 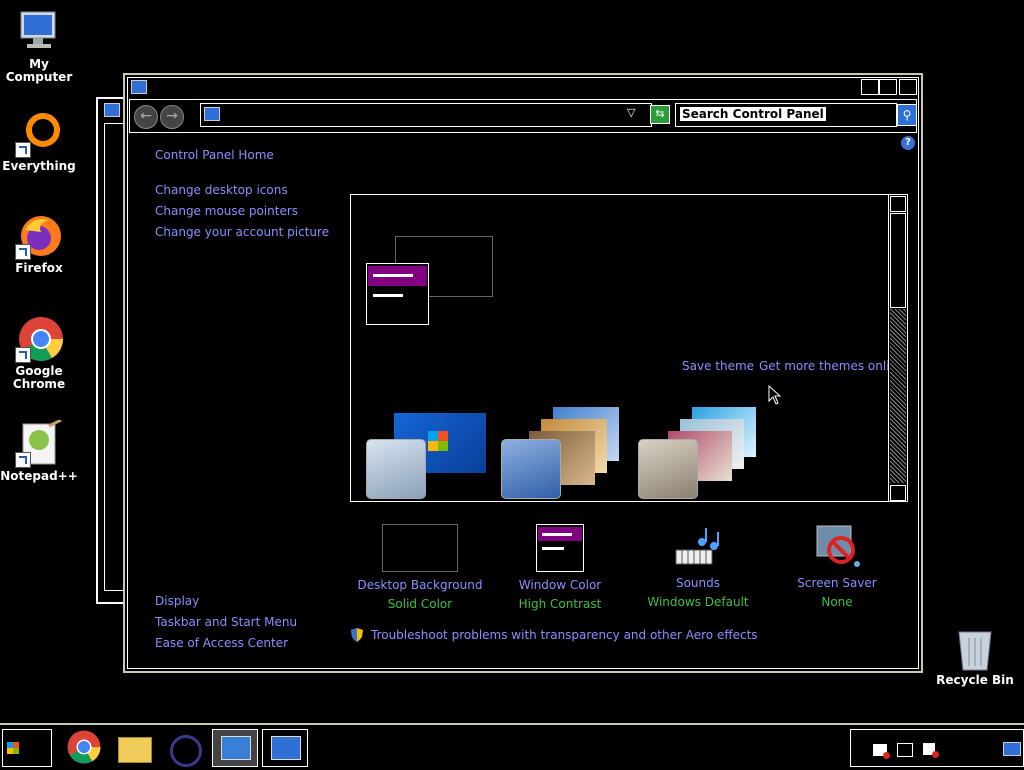 I want to click on address-bar: ▽, so click(x=426, y=115).